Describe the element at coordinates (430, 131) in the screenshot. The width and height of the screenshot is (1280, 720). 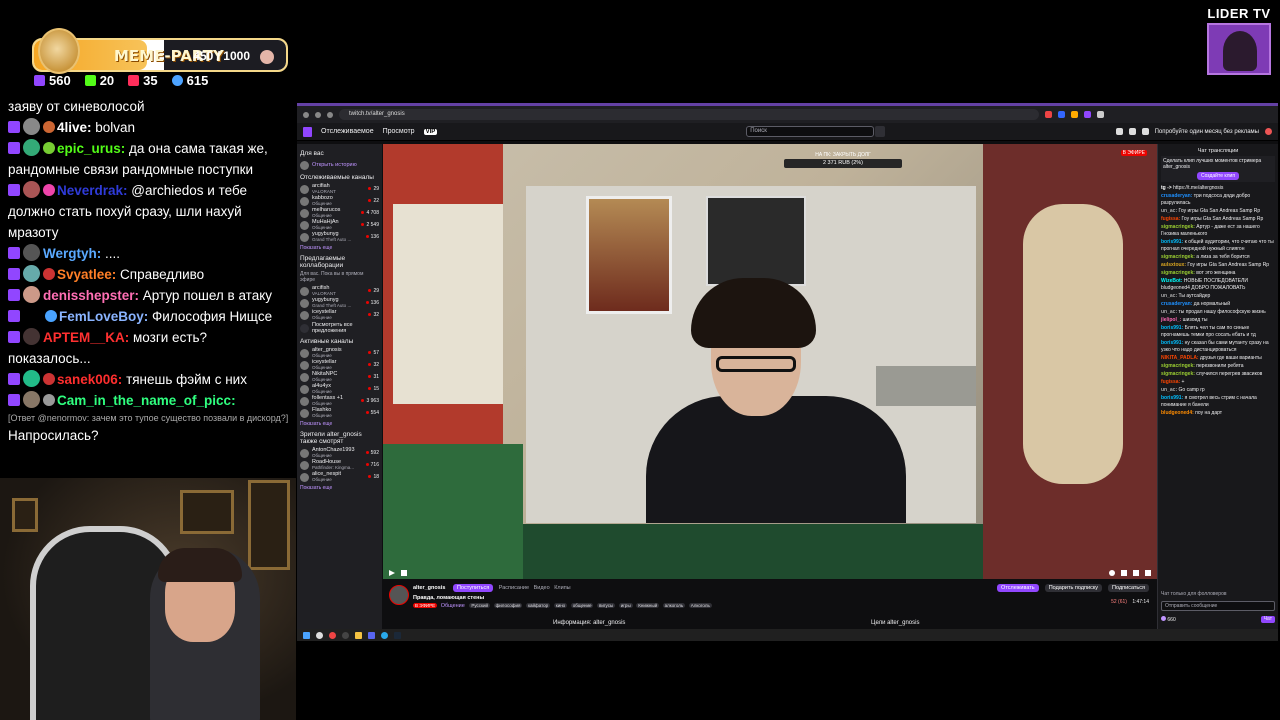
I see `vip-badge: VIP` at that location.